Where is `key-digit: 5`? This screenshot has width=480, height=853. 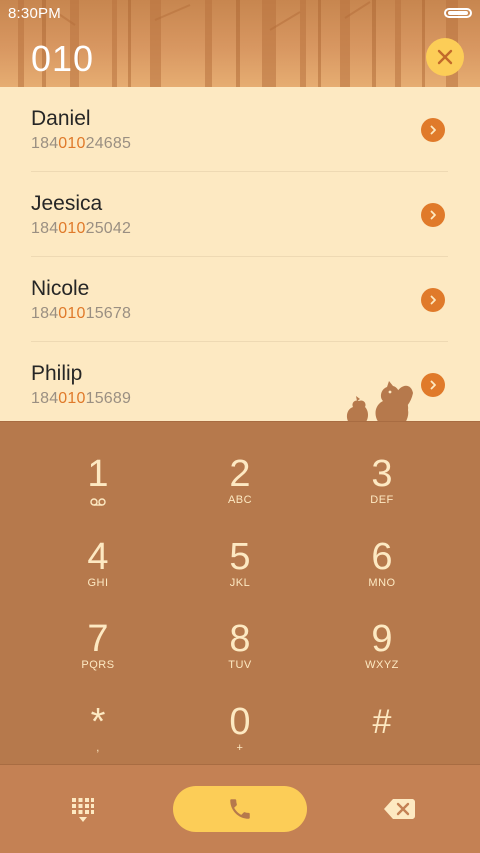 key-digit: 5 is located at coordinates (240, 557).